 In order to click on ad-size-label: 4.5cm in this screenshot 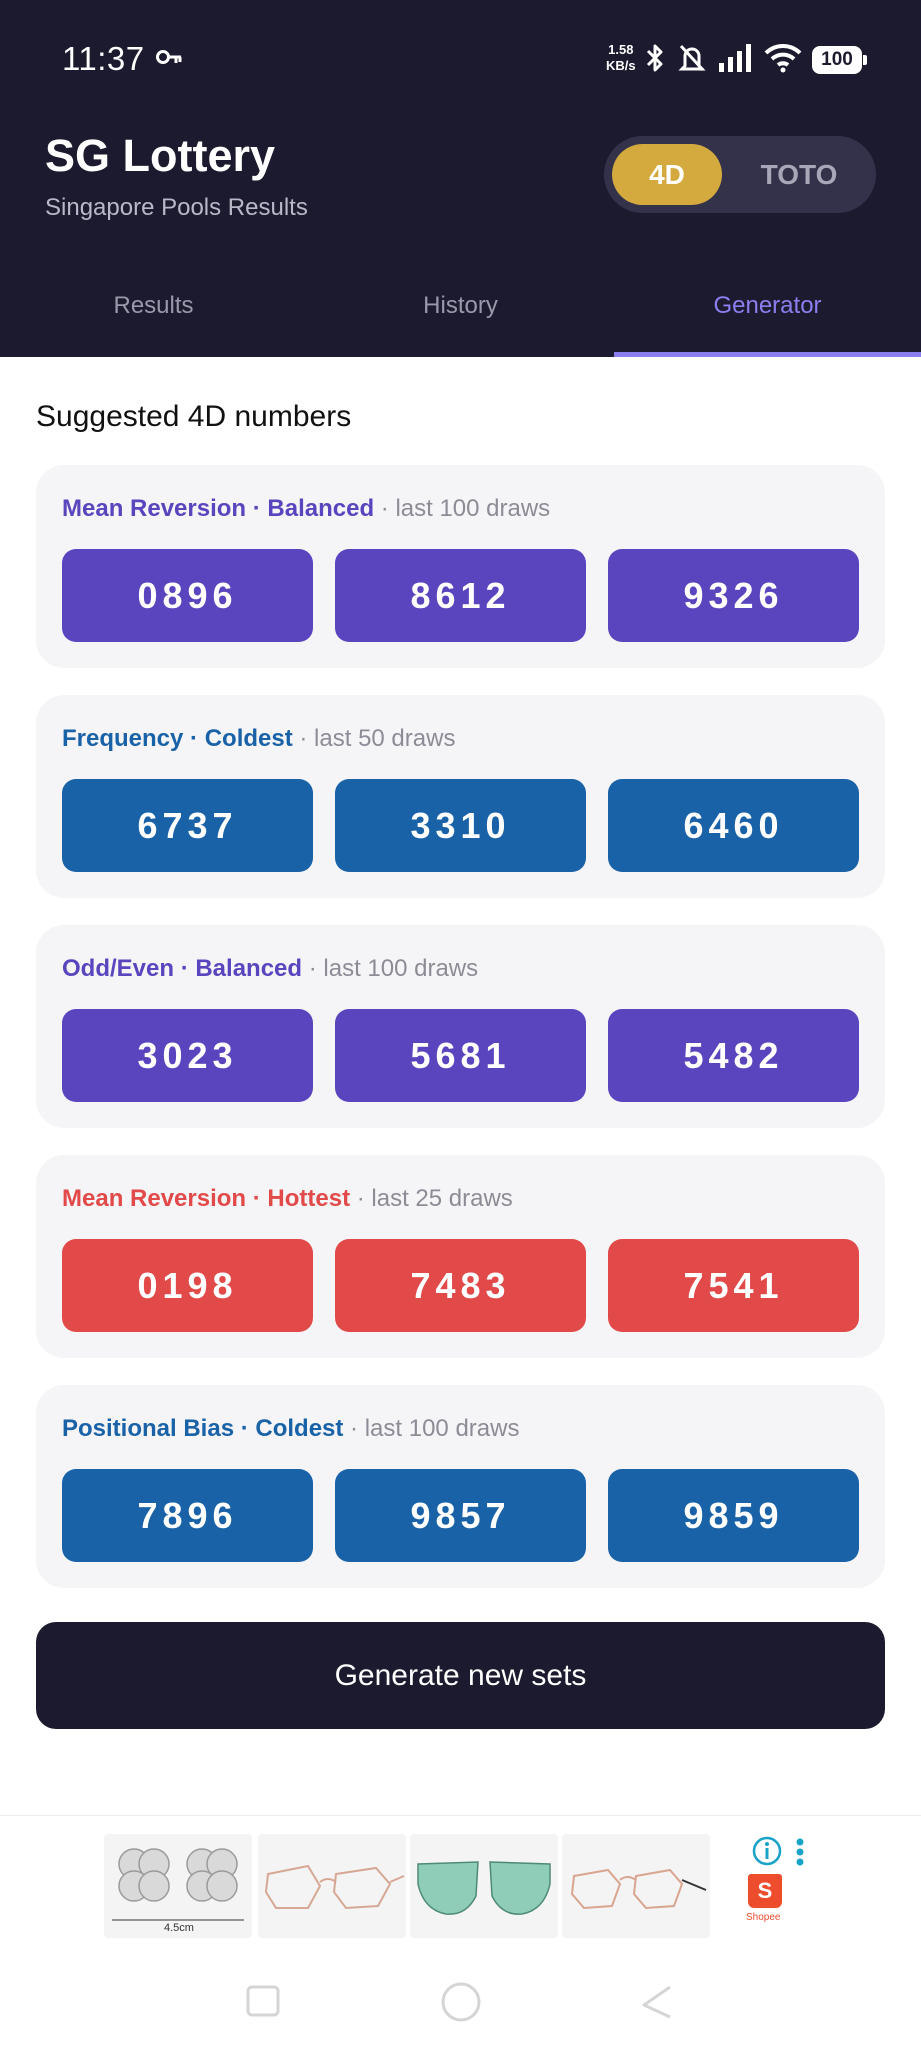, I will do `click(179, 1928)`.